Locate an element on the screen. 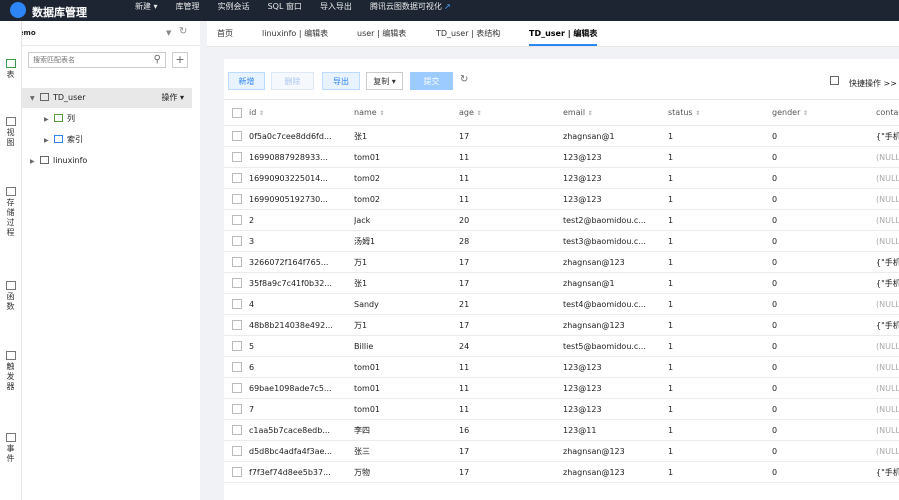  table-row: 69bae1098ade7c5...tom0111123@12310(NULL) is located at coordinates (561, 388).